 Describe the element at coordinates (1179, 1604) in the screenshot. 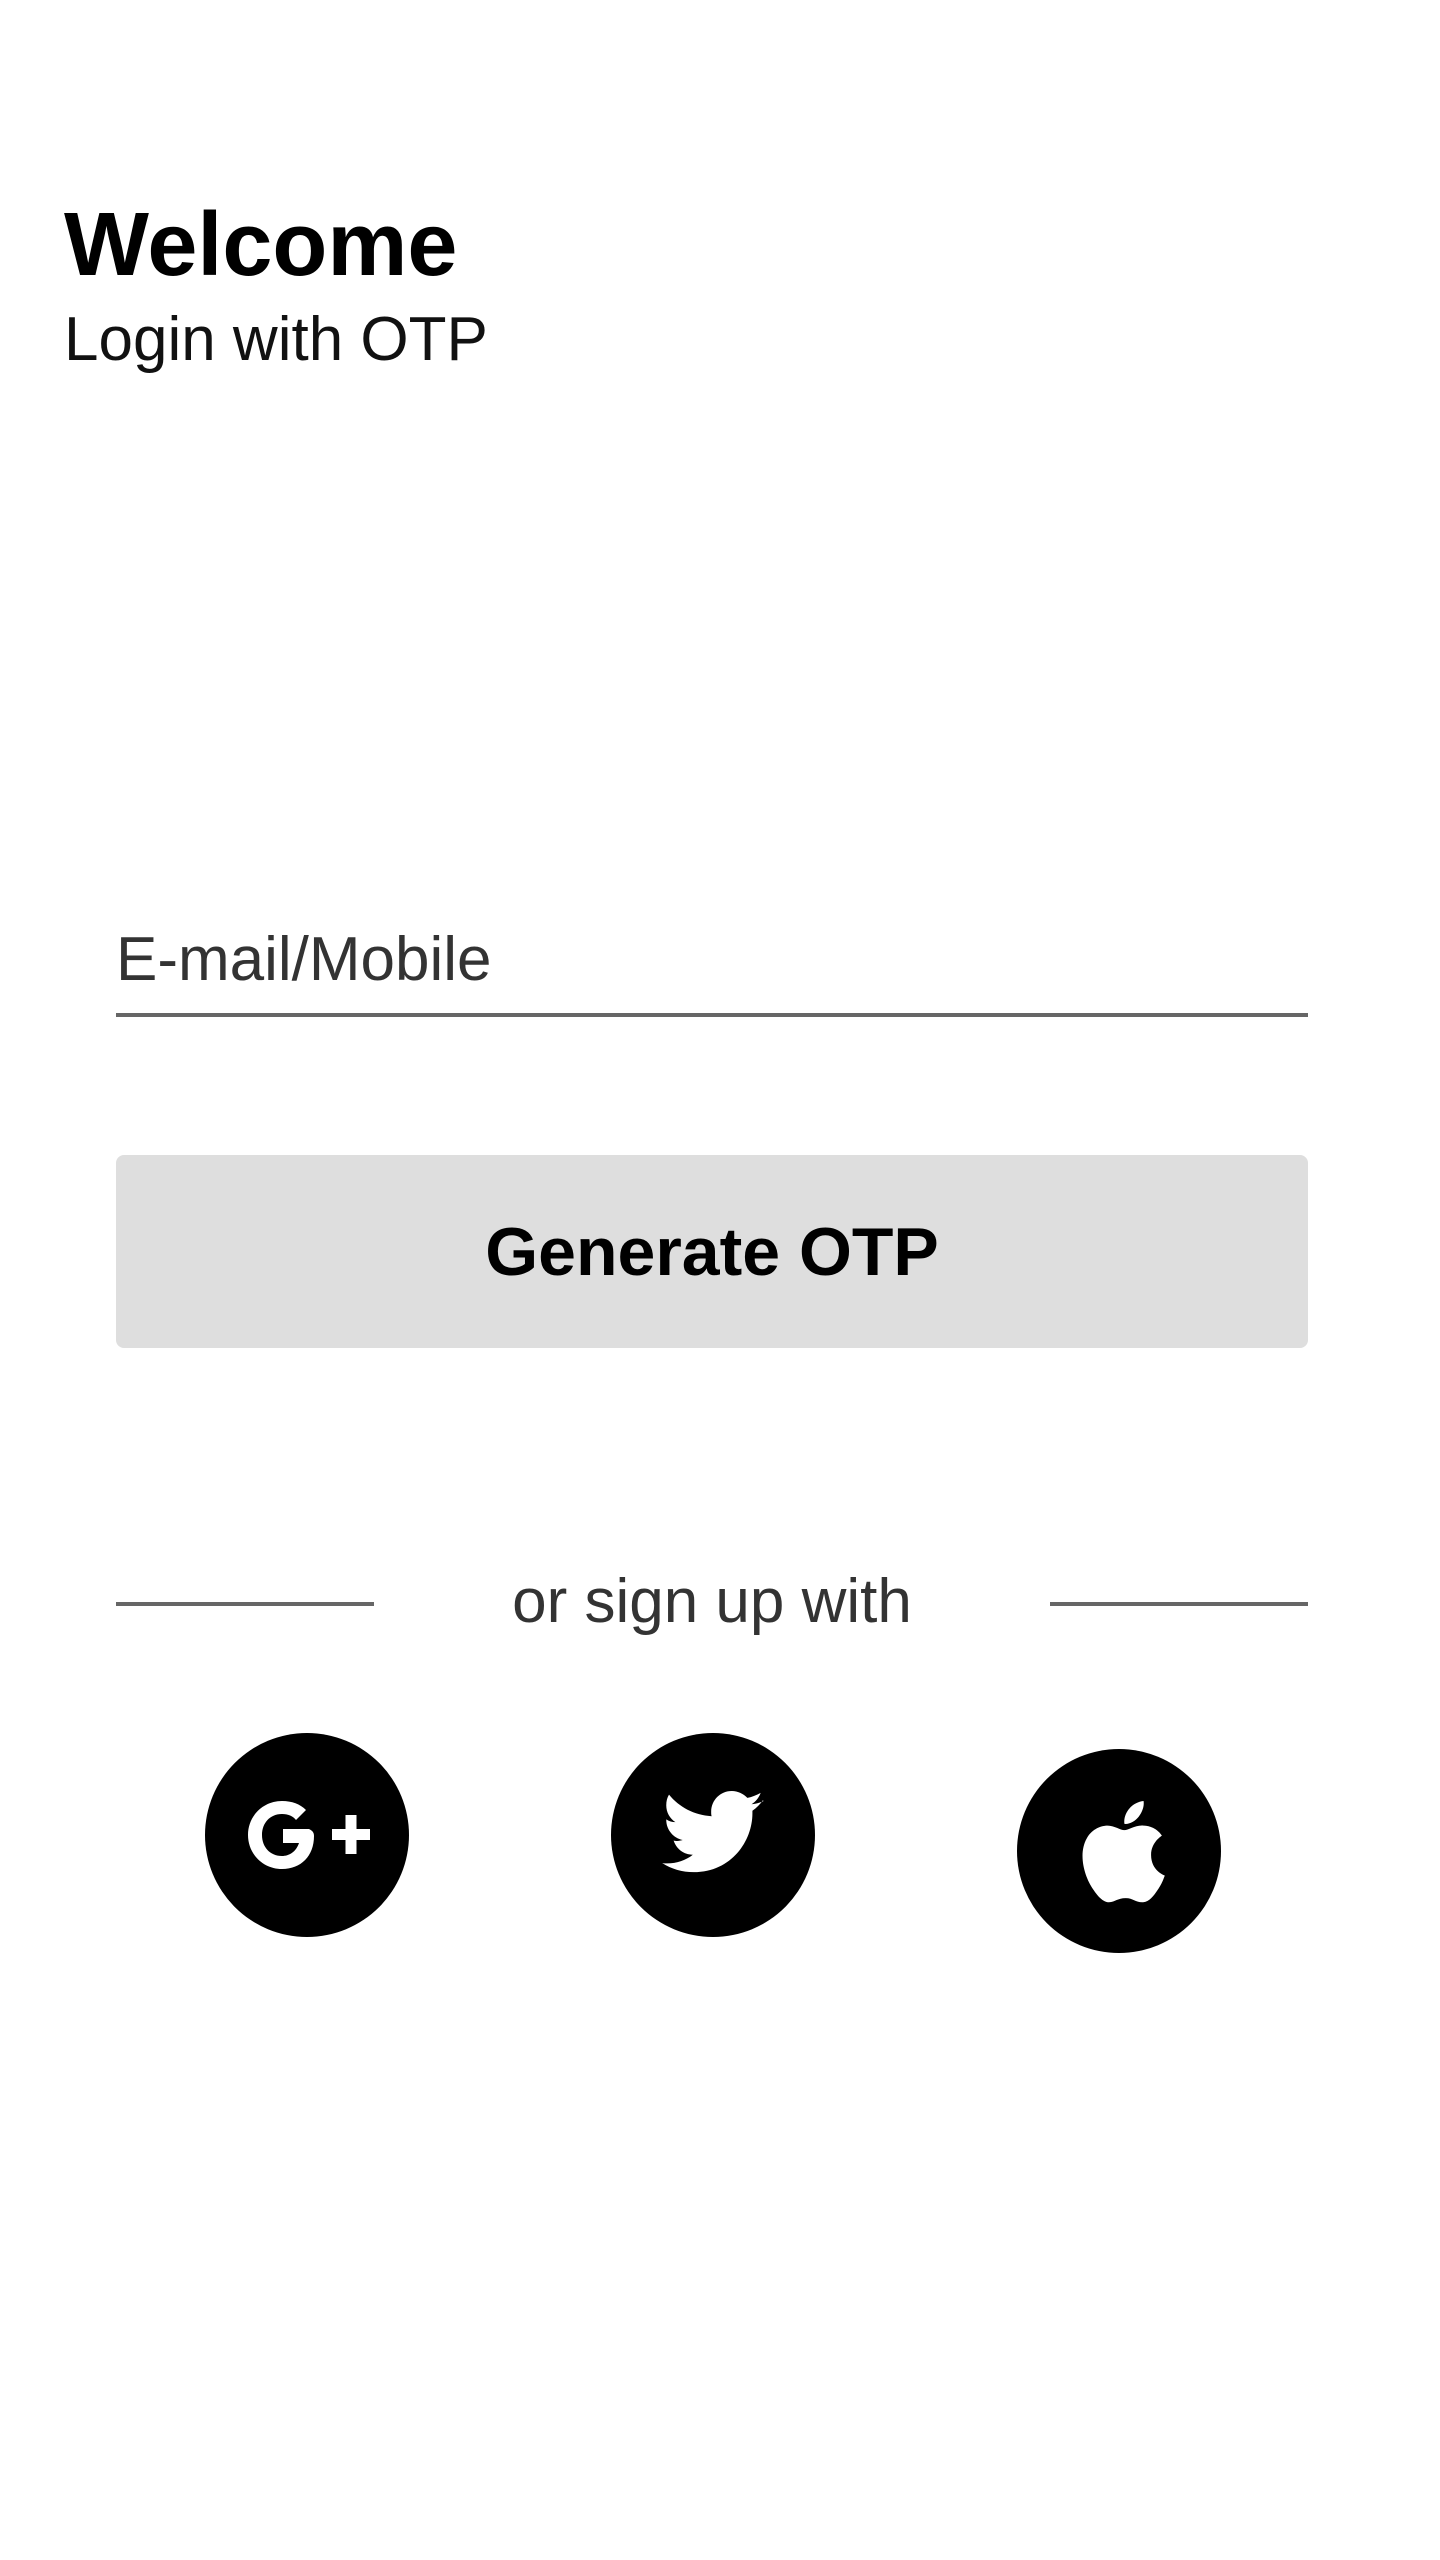

I see `divider-line-right` at that location.